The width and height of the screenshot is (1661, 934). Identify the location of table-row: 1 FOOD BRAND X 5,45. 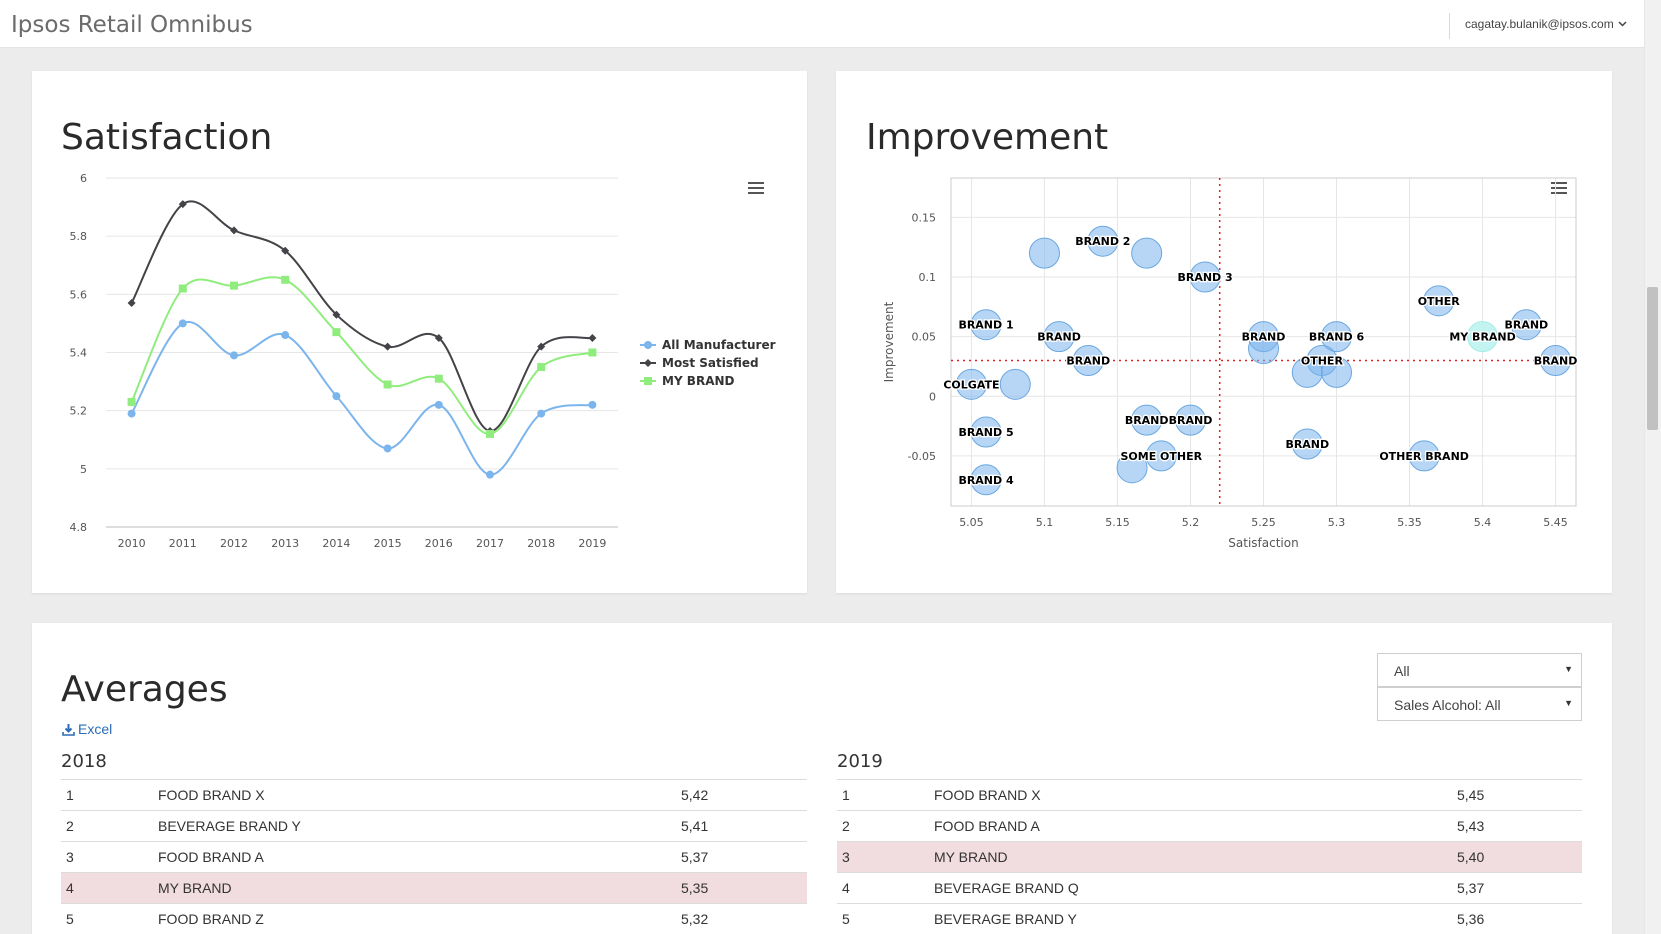
(1209, 795).